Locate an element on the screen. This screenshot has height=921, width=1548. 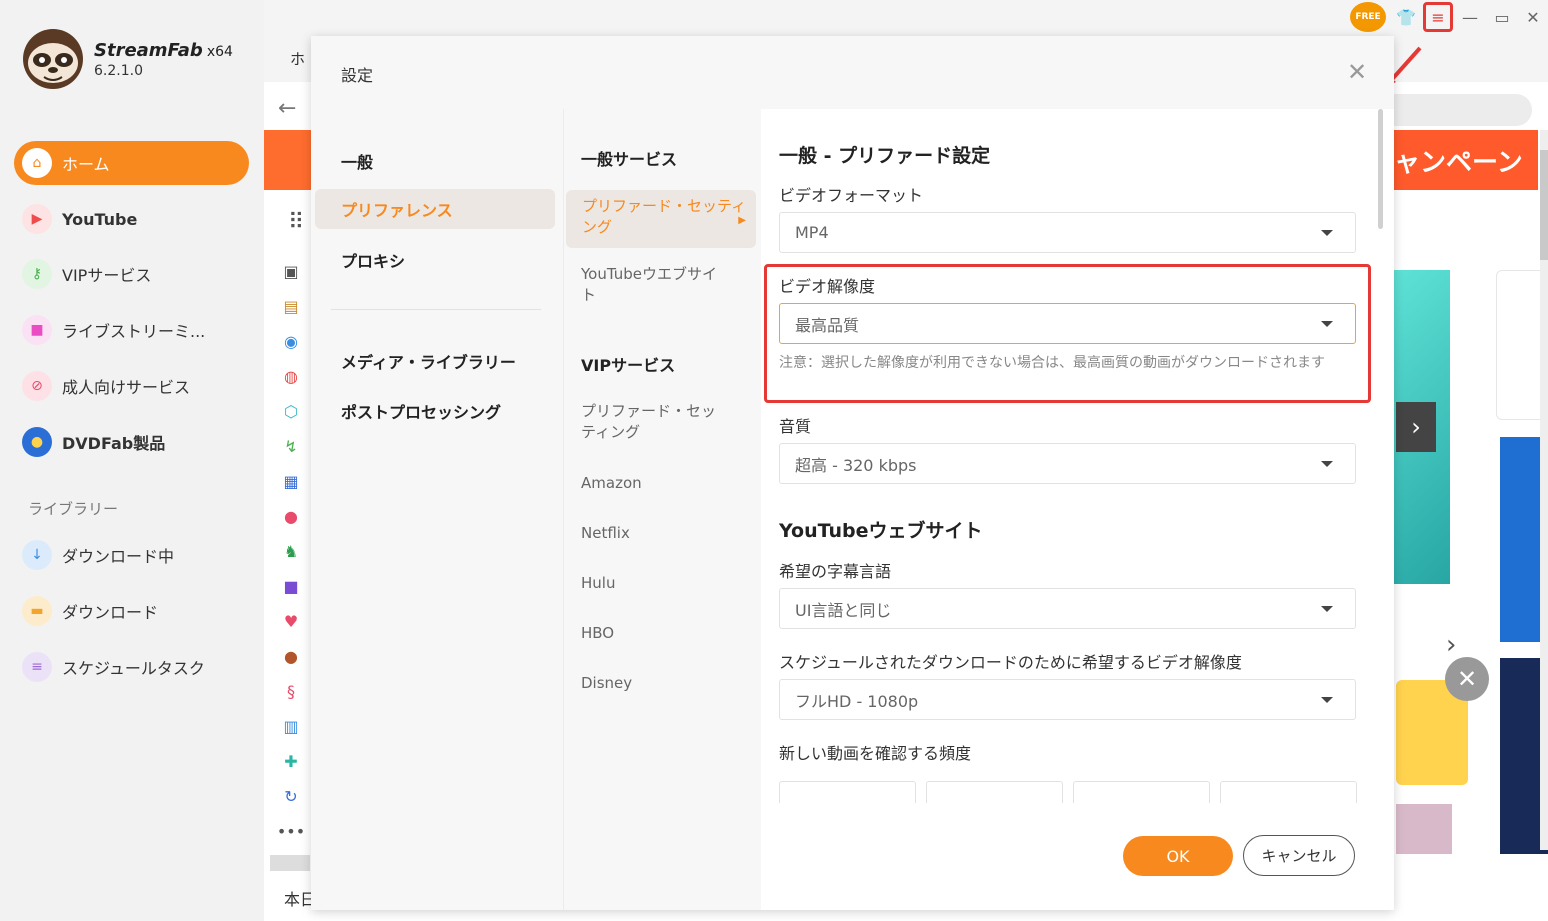
sidebar-item-label: ダウンロード中 is located at coordinates (118, 556).